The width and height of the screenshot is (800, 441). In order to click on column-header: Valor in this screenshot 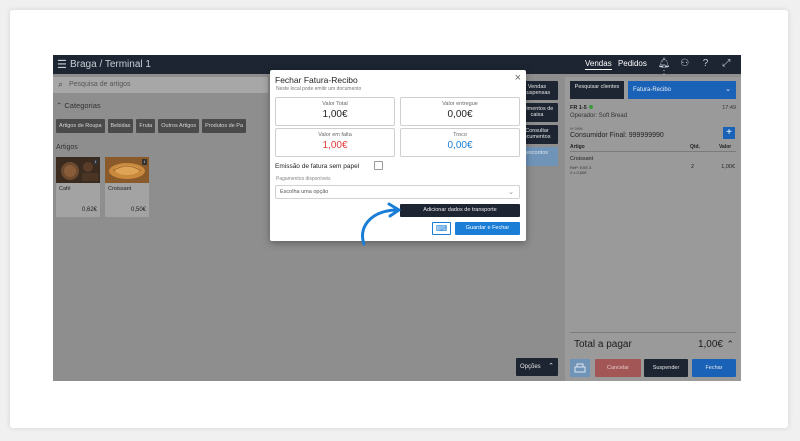, I will do `click(725, 147)`.